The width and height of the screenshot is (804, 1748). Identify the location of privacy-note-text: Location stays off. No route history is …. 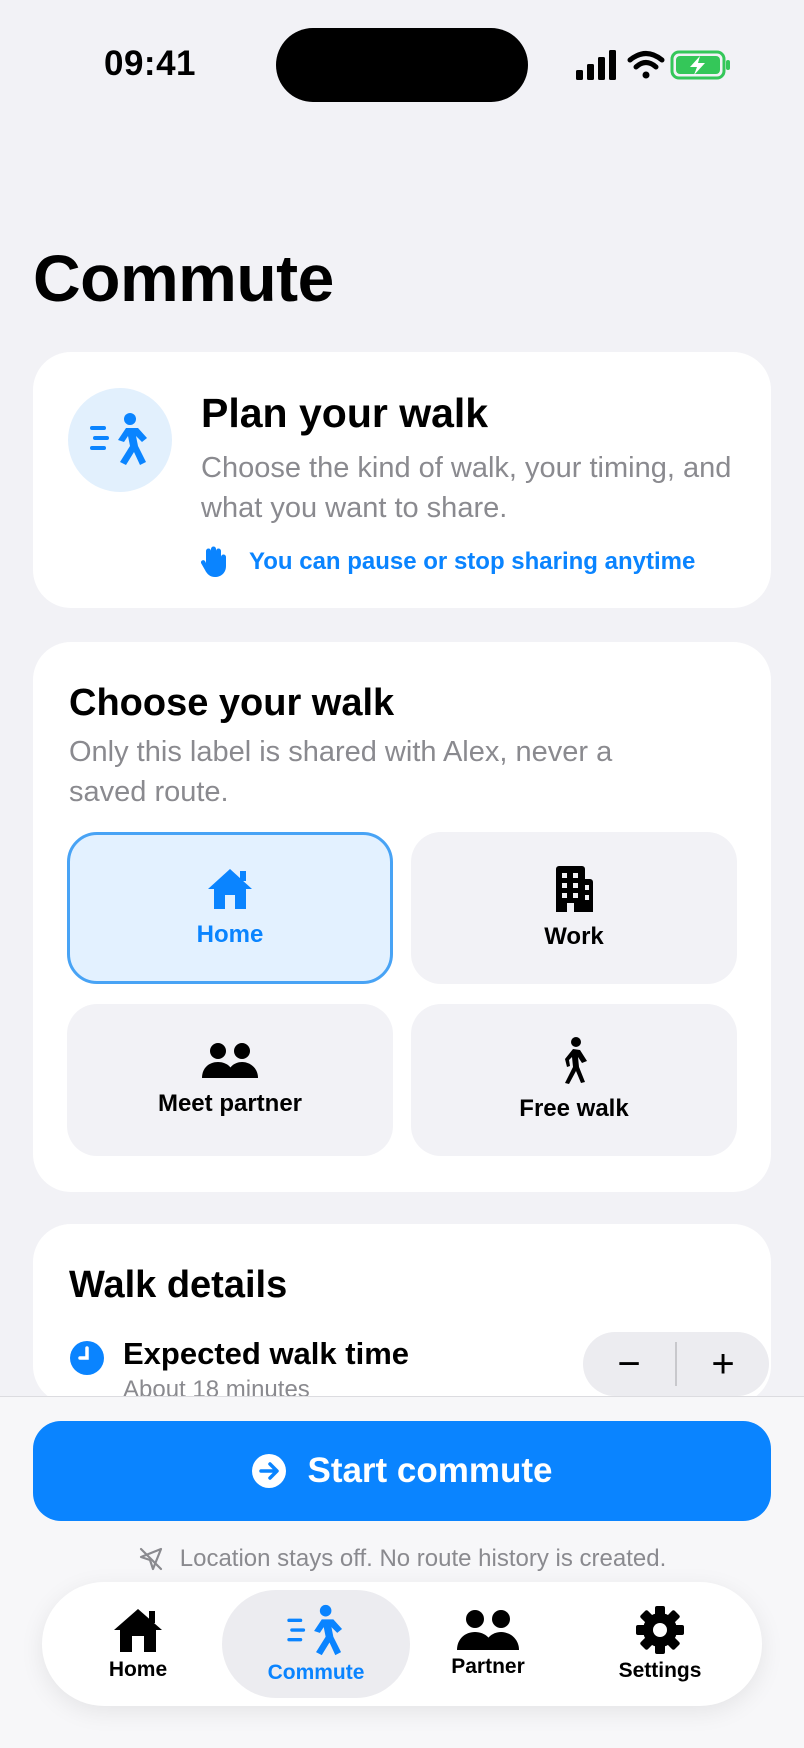
(423, 1558).